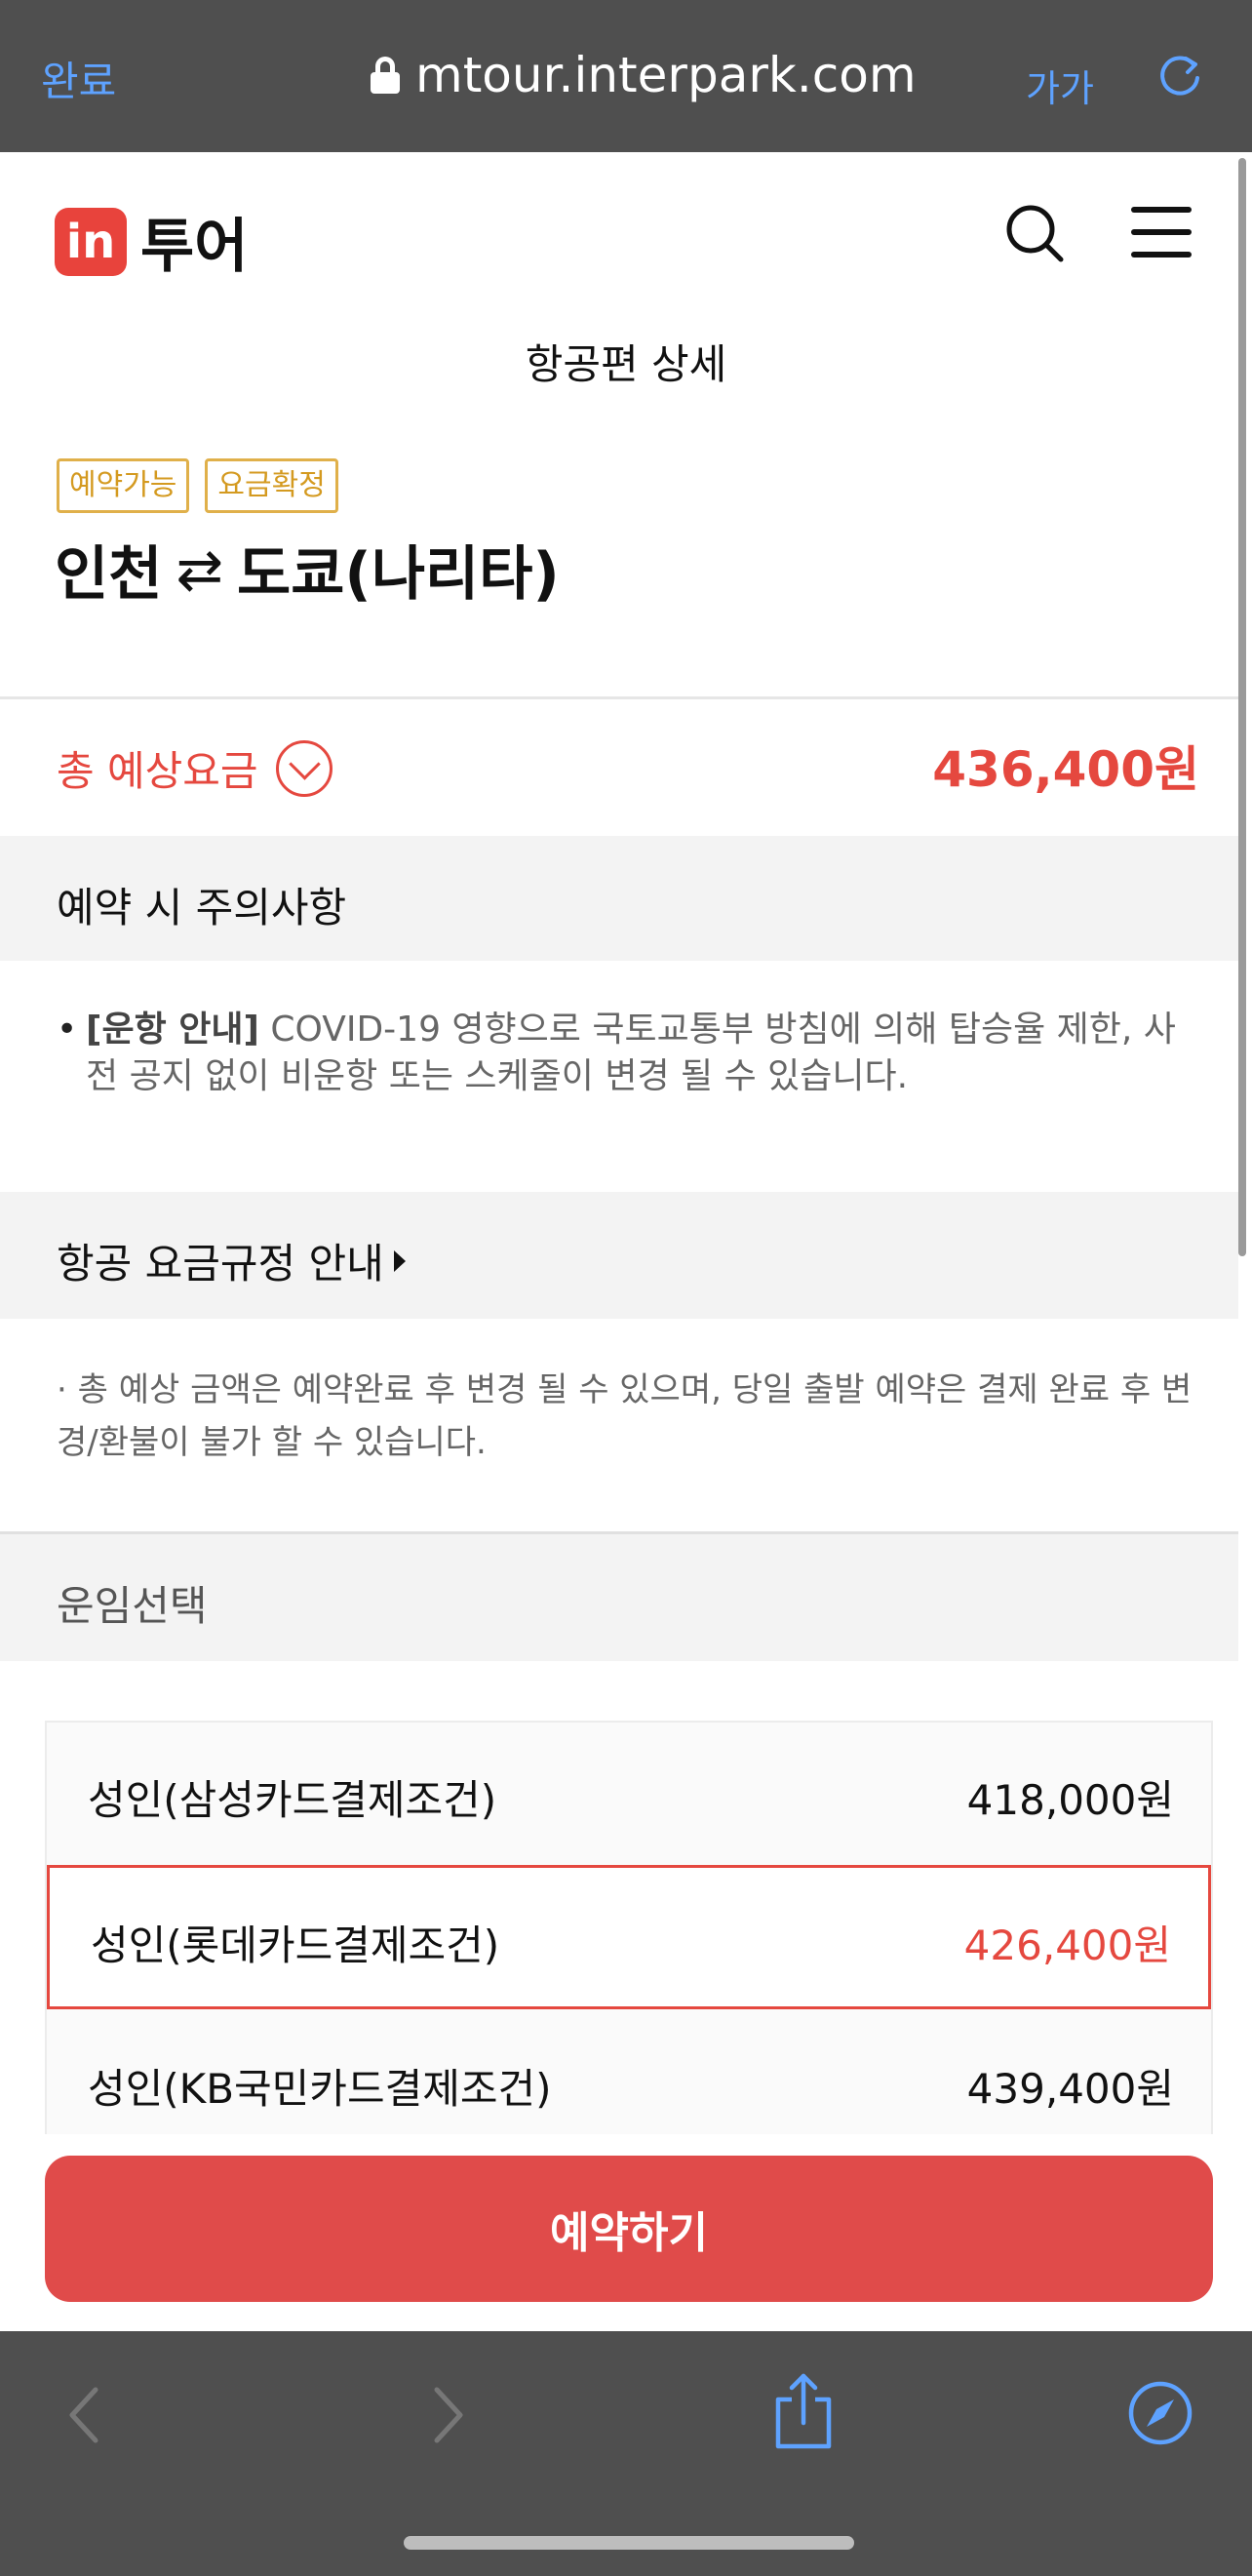 The width and height of the screenshot is (1252, 2576). What do you see at coordinates (629, 1795) in the screenshot?
I see `fare-option: 성인(삼성카드결제조건) 418,000원` at bounding box center [629, 1795].